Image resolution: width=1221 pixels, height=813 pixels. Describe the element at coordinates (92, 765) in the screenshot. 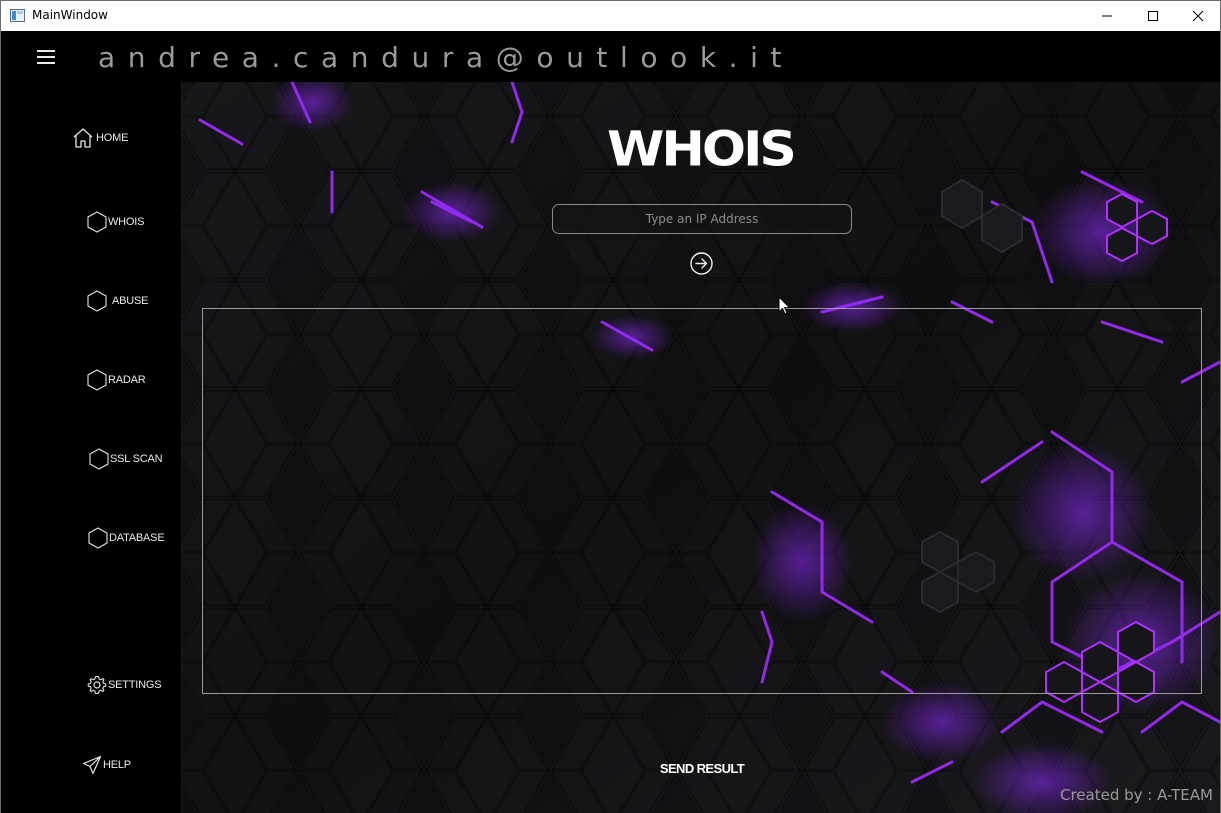

I see `send-icon` at that location.